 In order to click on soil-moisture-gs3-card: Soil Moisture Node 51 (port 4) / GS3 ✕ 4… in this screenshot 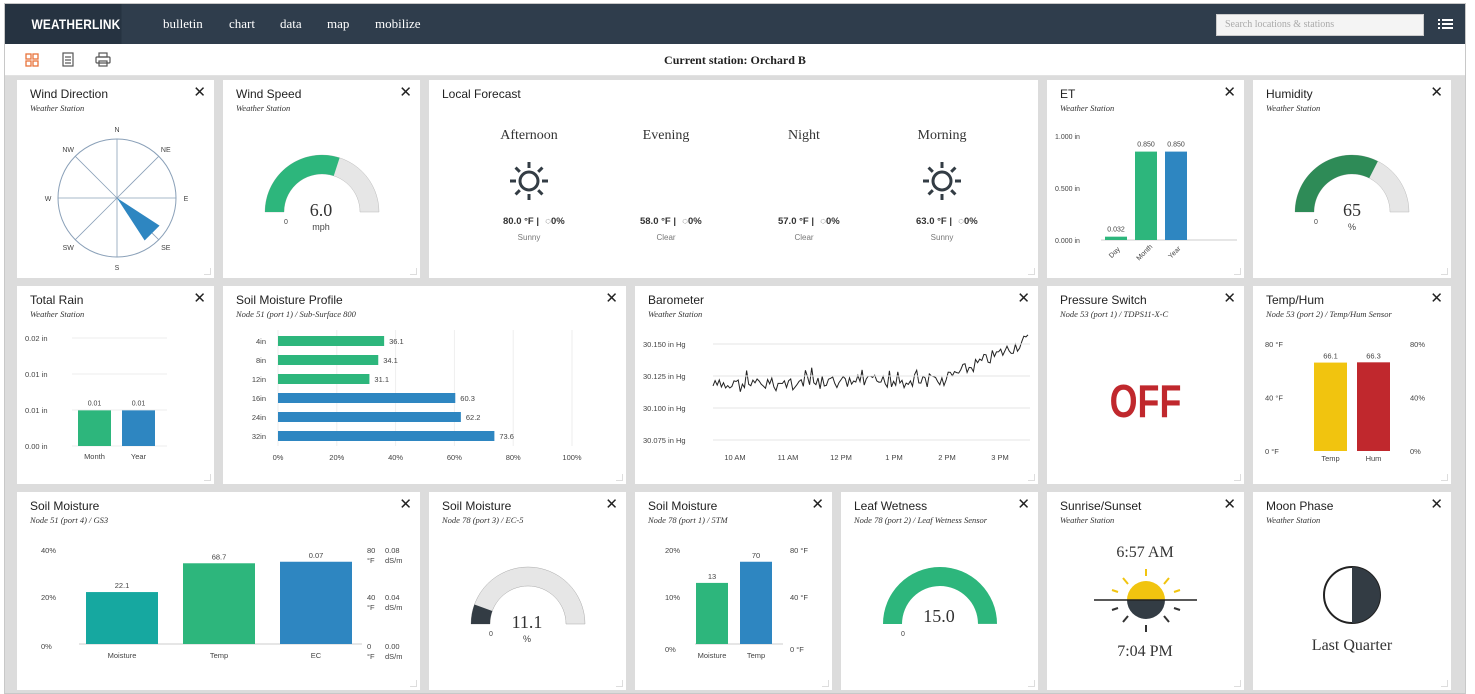, I will do `click(218, 591)`.